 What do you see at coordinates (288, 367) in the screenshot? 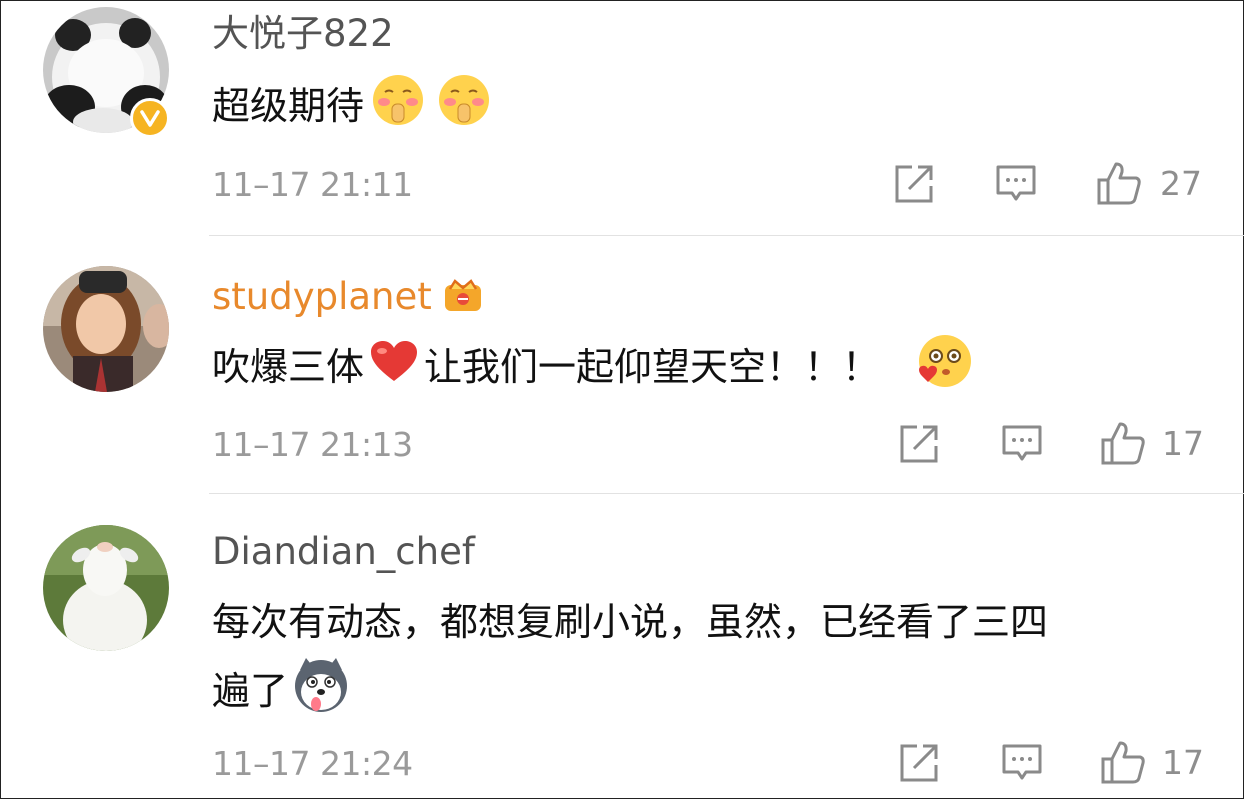
I see `comment-text-content: 吹爆三体` at bounding box center [288, 367].